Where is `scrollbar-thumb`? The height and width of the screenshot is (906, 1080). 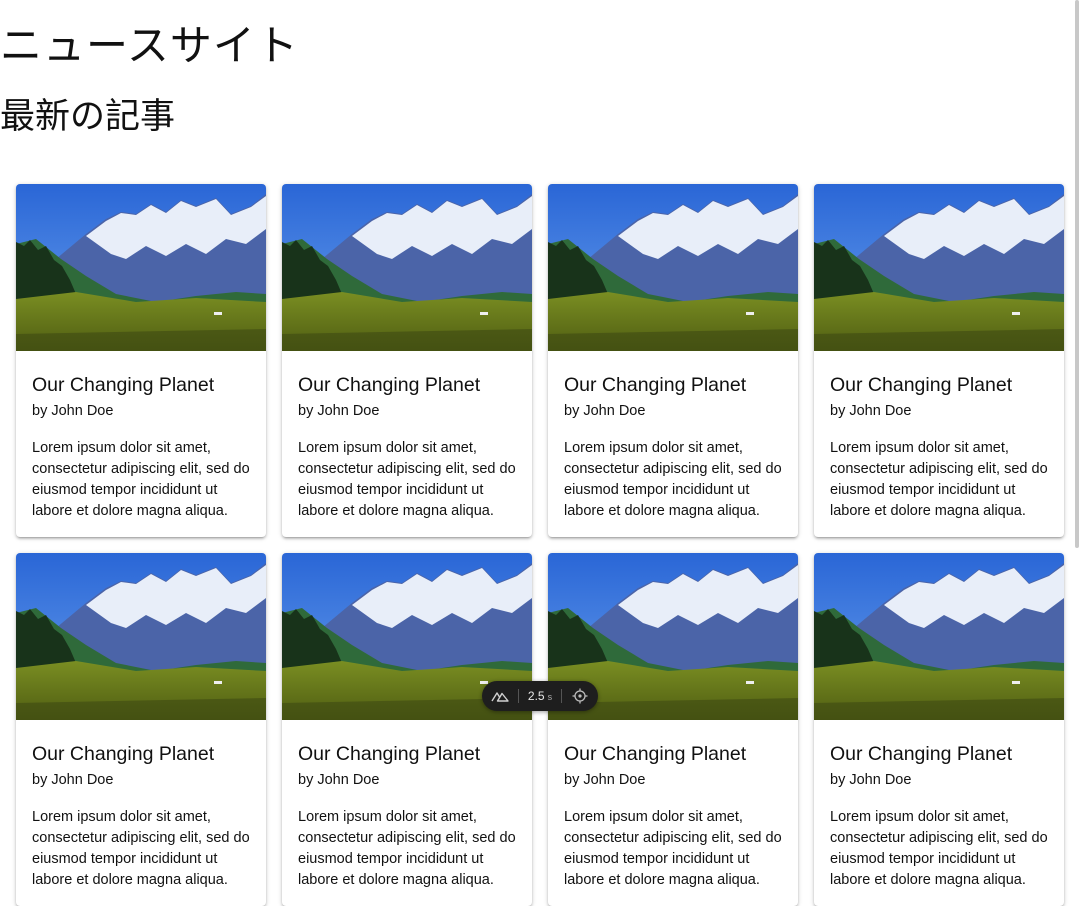
scrollbar-thumb is located at coordinates (1077, 274).